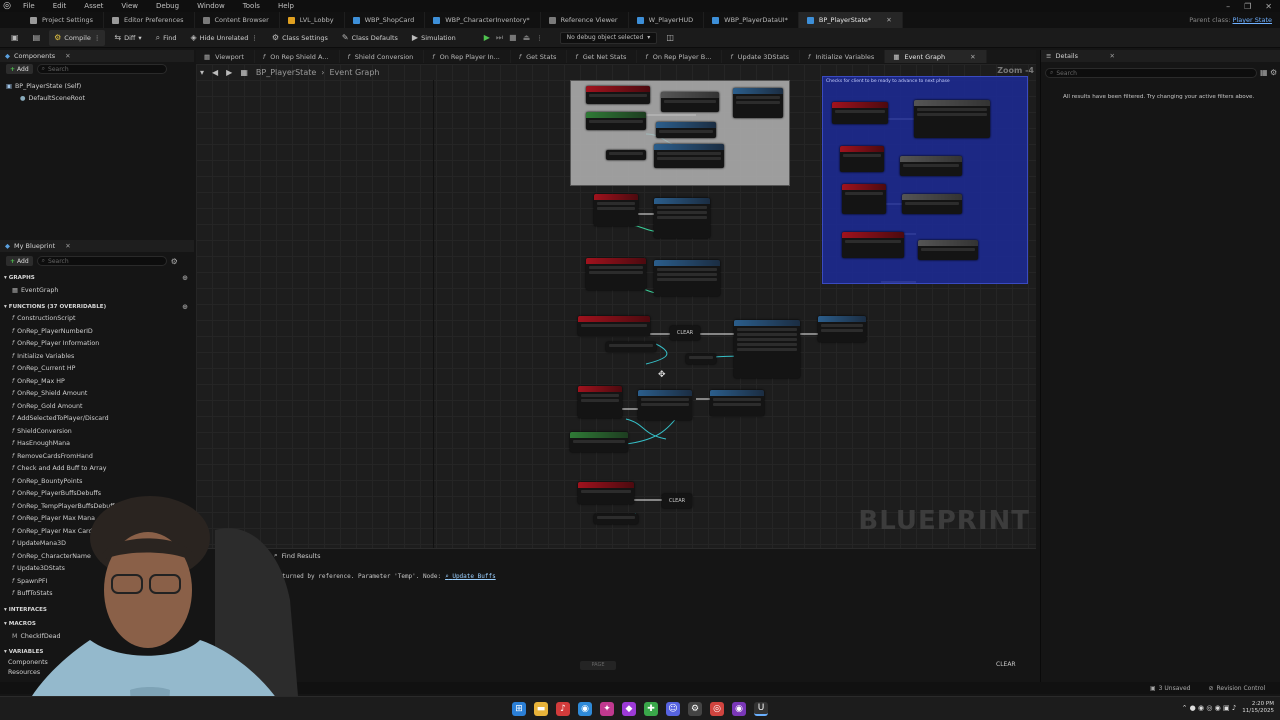 This screenshot has width=1280, height=720. Describe the element at coordinates (751, 20) in the screenshot. I see `tab-wbp-playerdataui: WBP_PlayerDataUI*` at that location.